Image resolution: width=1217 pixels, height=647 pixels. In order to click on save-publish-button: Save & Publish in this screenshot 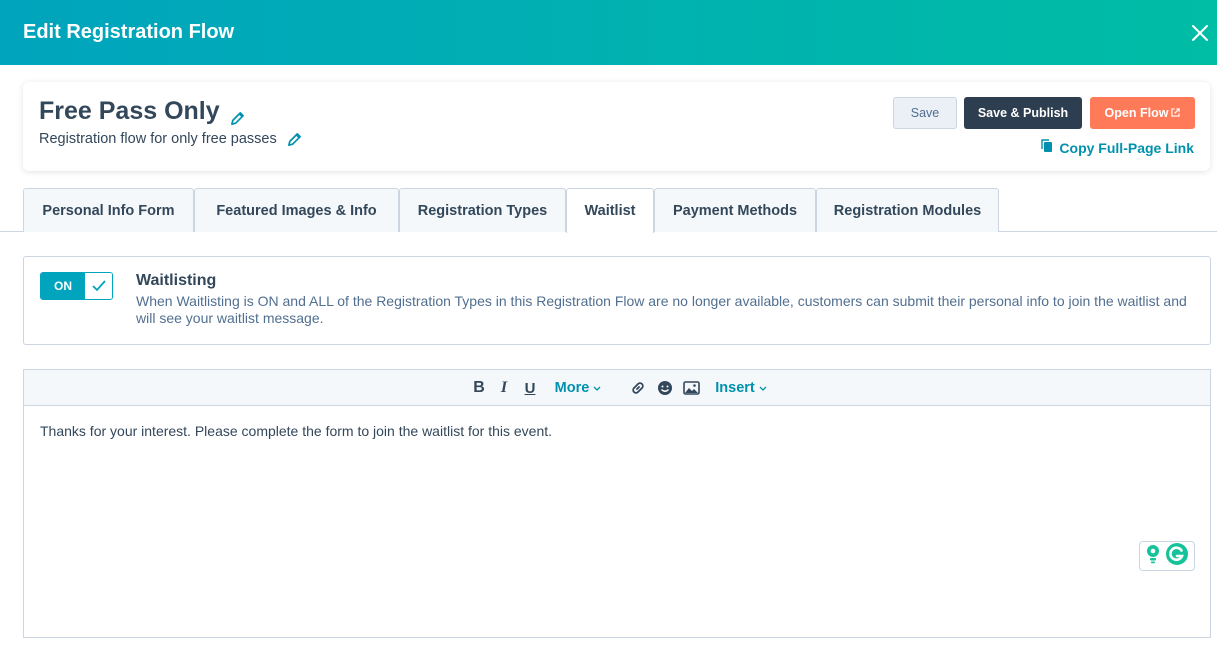, I will do `click(1023, 113)`.